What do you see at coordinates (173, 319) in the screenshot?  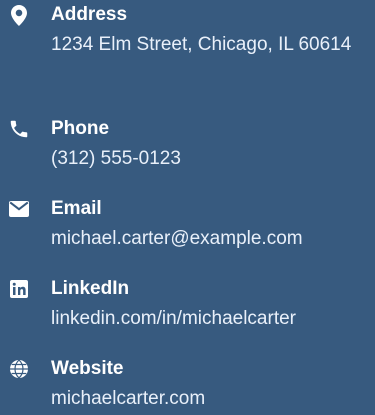 I see `contact-value-linkedin: linkedin.com/in/michaelcarter` at bounding box center [173, 319].